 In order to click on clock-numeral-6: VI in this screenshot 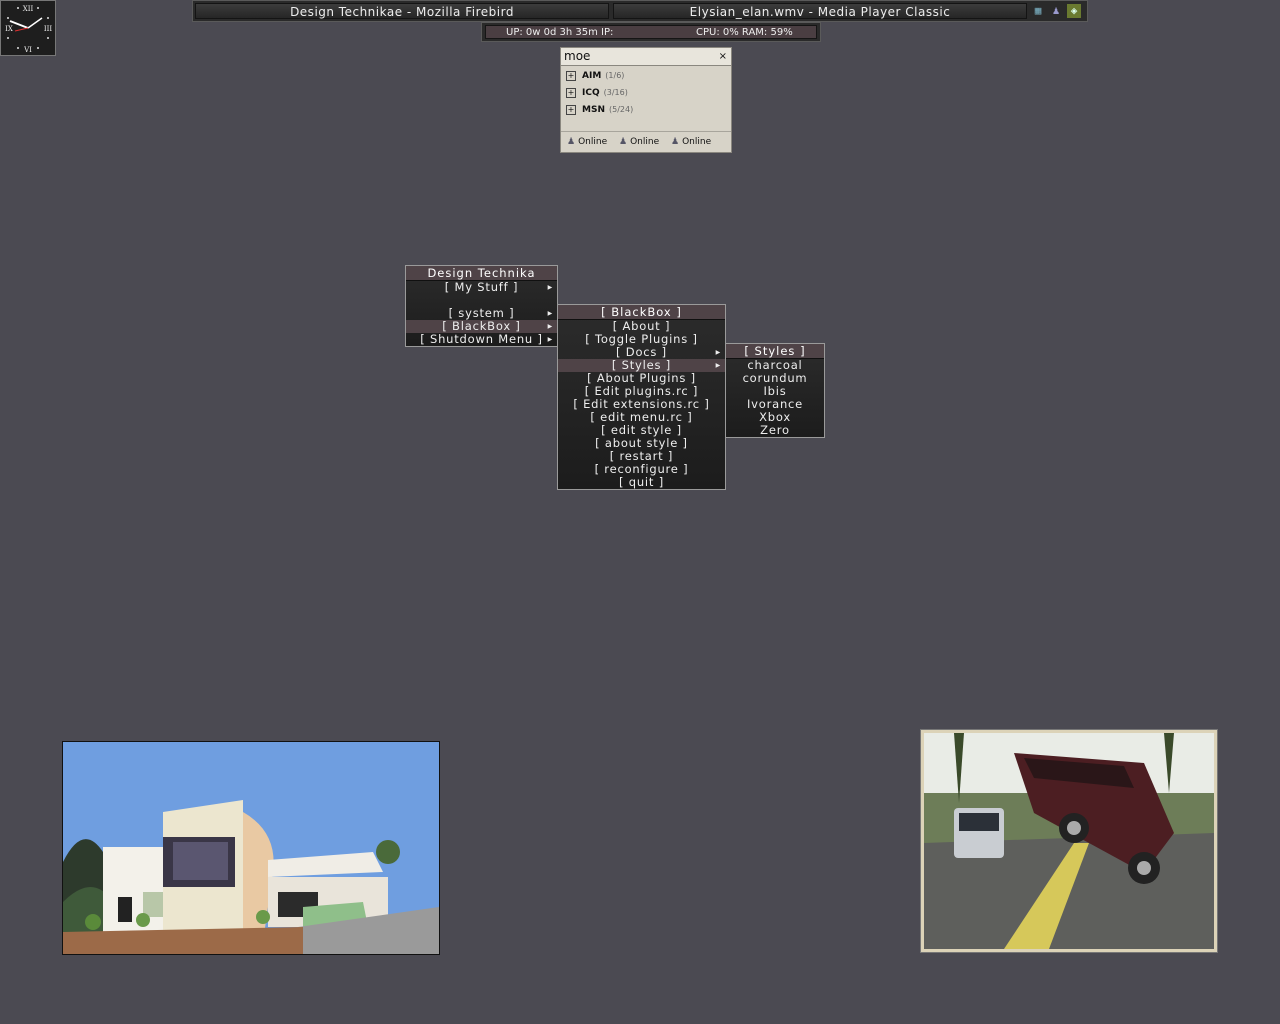, I will do `click(27, 50)`.